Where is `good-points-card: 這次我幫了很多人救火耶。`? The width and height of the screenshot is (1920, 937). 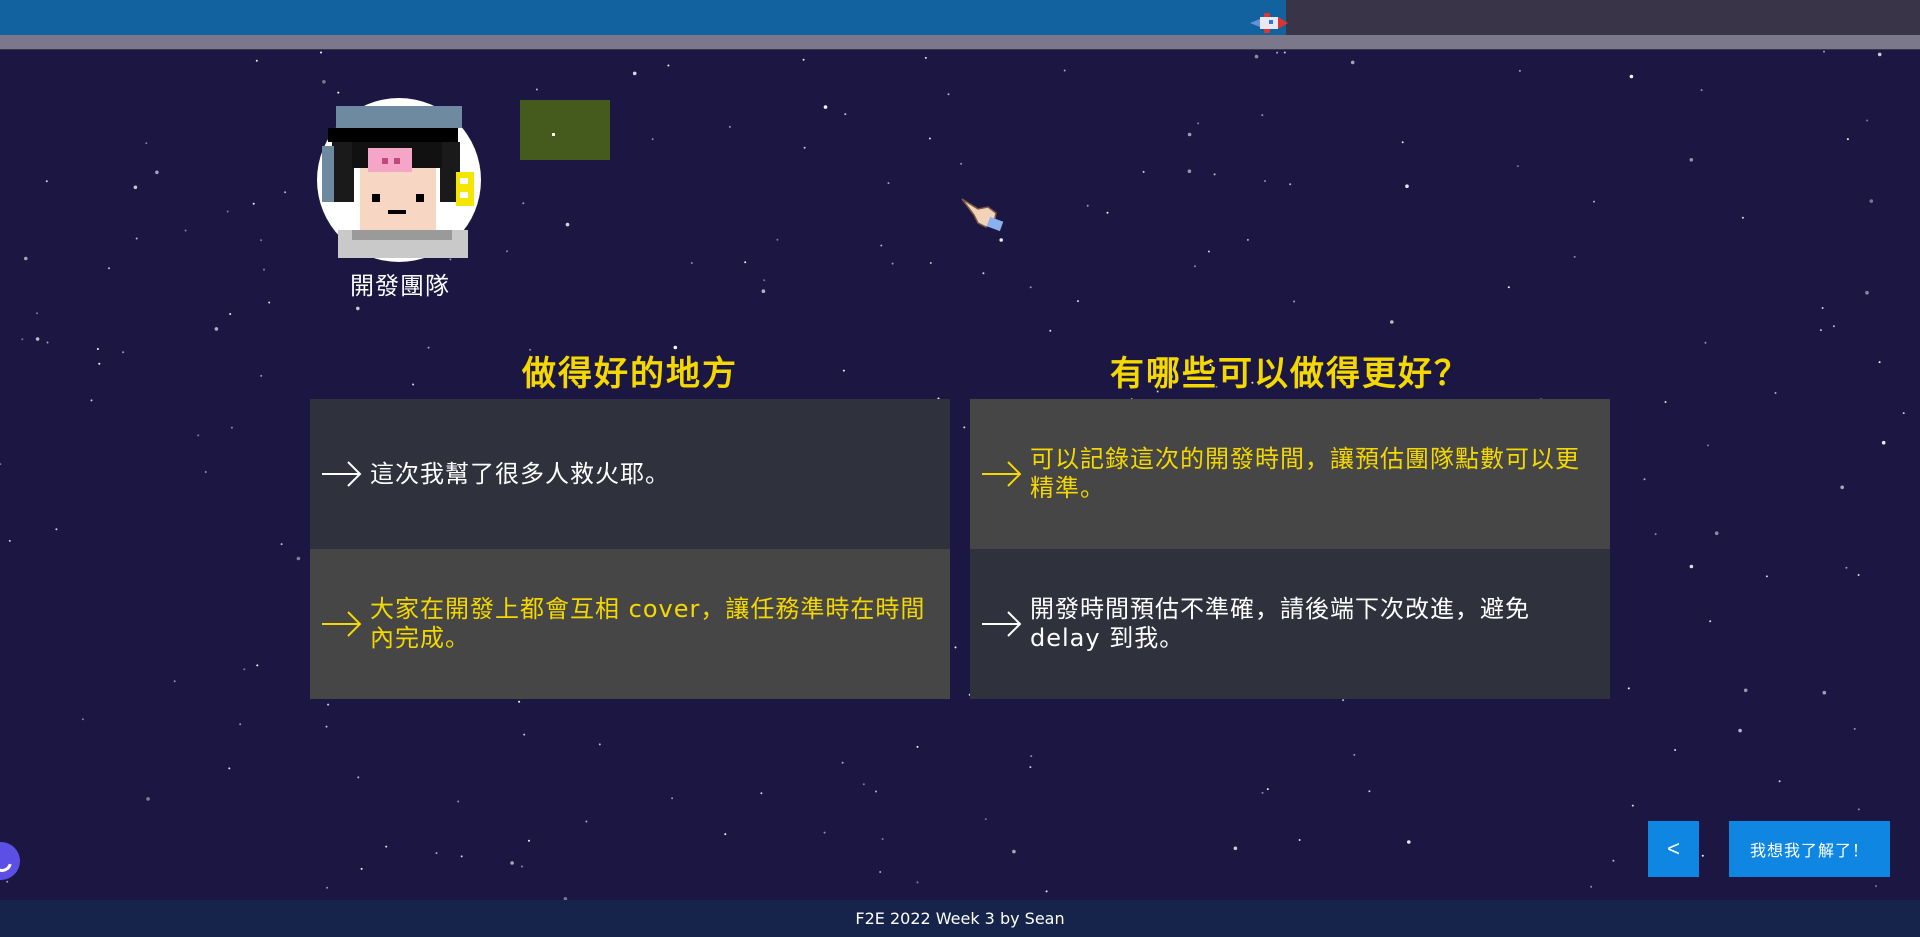
good-points-card: 這次我幫了很多人救火耶。 is located at coordinates (630, 474).